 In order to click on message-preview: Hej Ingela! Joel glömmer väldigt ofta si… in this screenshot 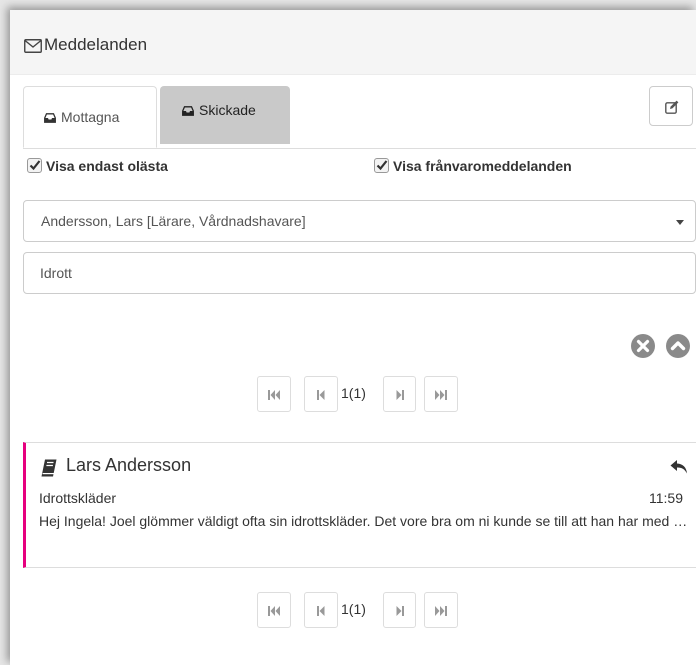, I will do `click(364, 521)`.